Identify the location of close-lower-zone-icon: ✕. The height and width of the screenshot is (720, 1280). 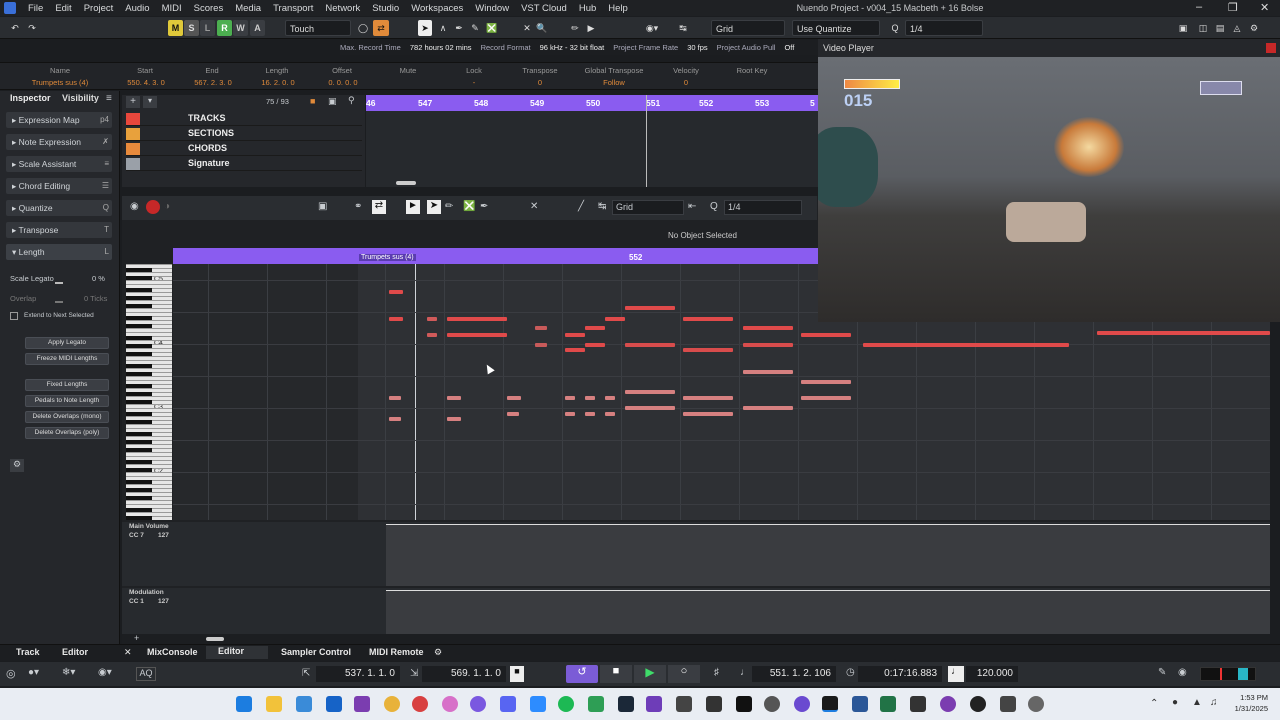
(128, 652).